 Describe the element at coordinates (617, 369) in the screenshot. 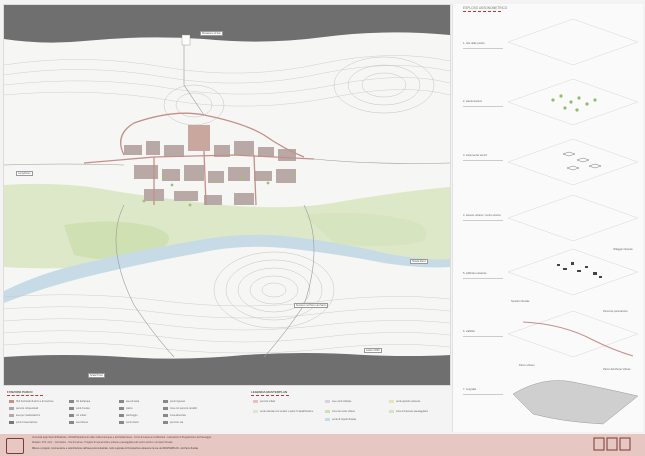

I see `callout-5: Parco del Monte Vulture` at that location.